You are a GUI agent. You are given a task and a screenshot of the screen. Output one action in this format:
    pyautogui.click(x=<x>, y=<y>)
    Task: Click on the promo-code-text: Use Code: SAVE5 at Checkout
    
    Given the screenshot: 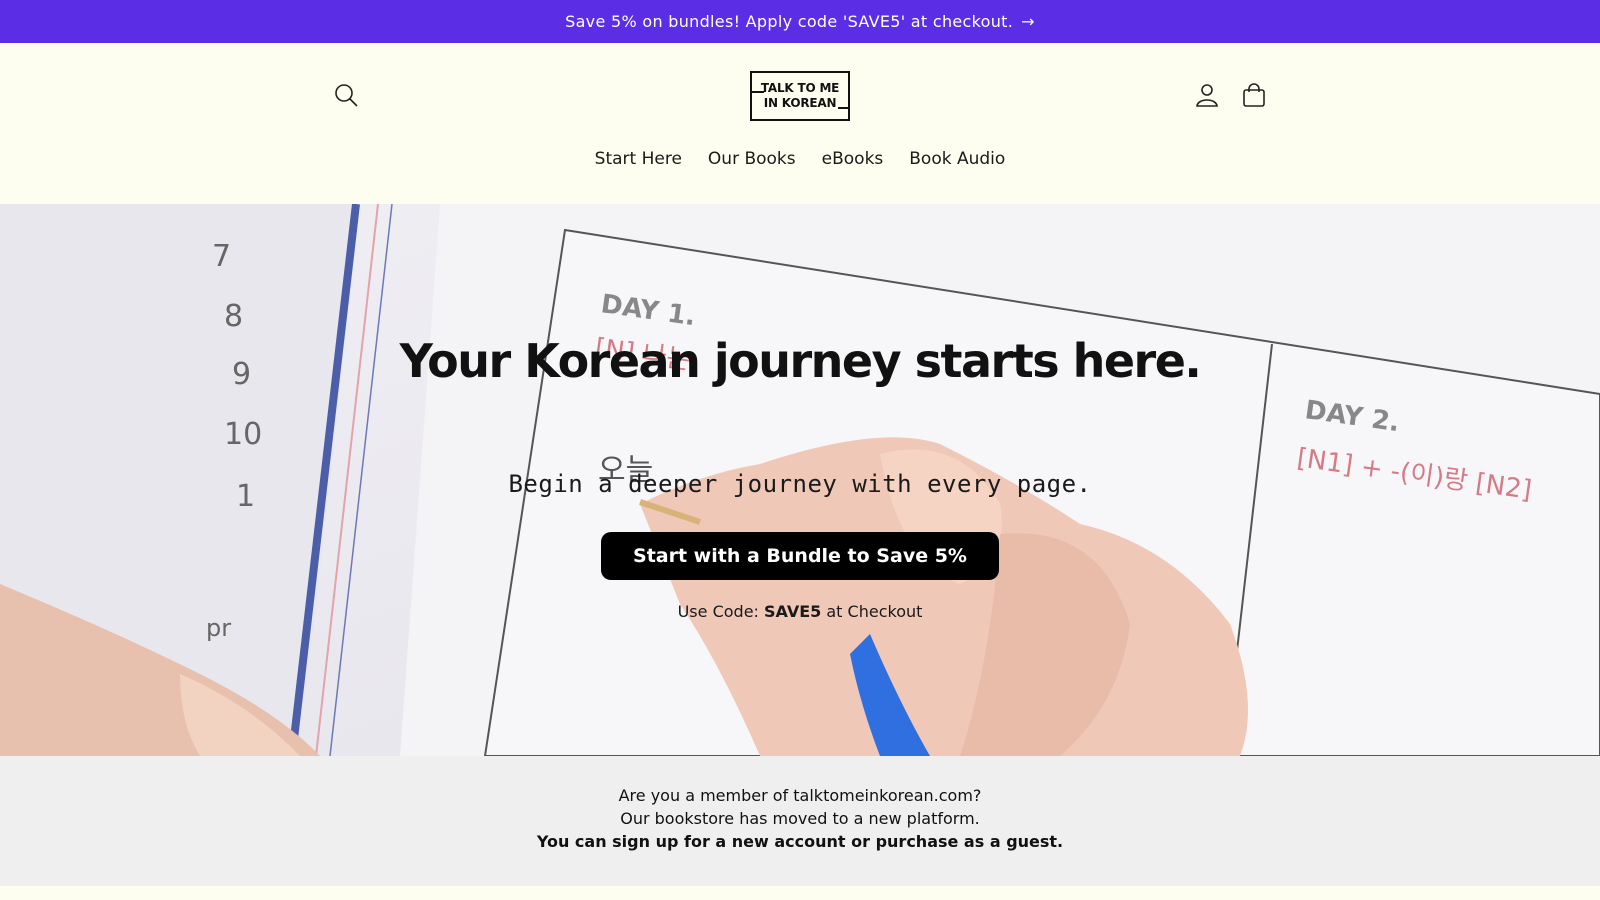 What is the action you would take?
    pyautogui.click(x=800, y=611)
    